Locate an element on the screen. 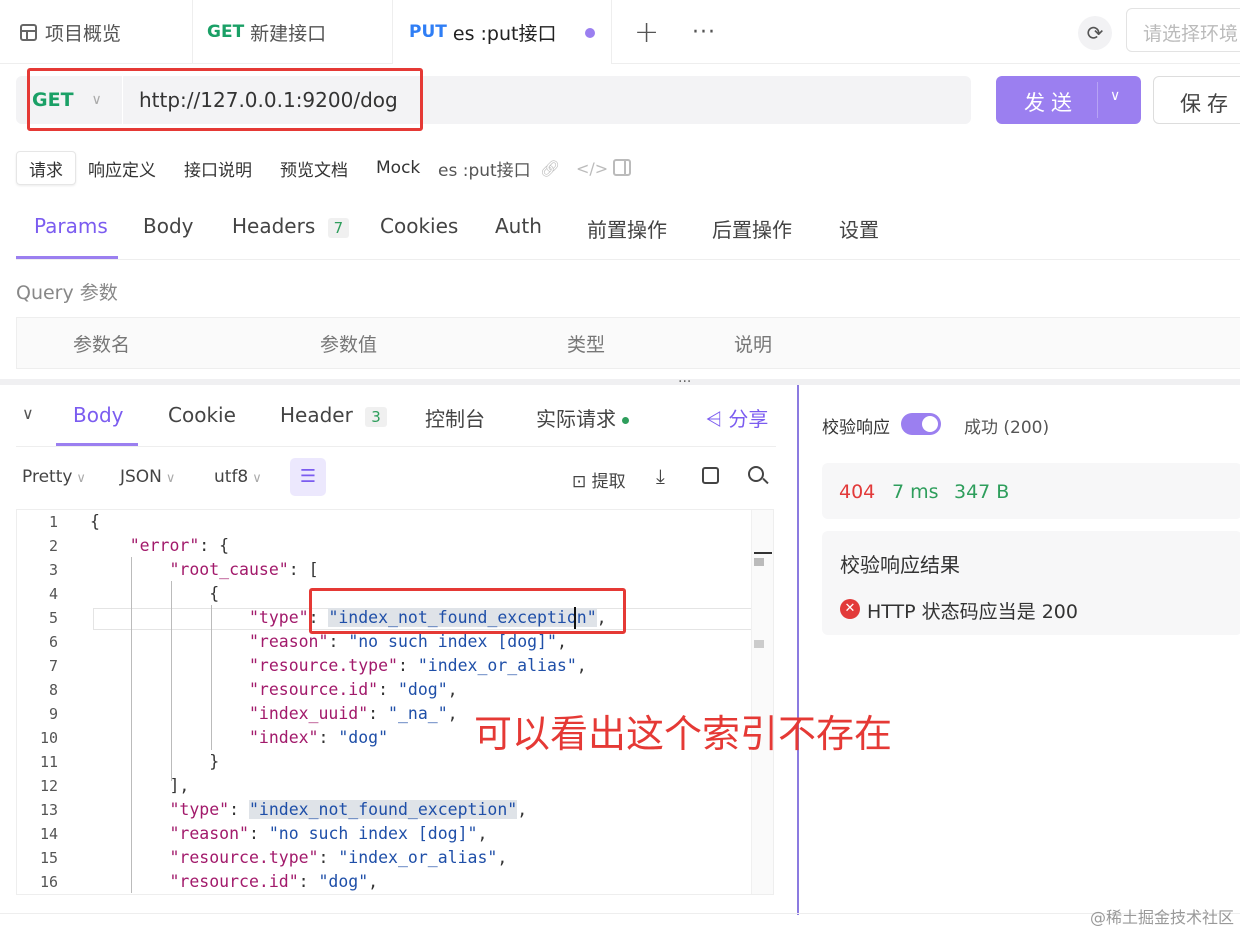 This screenshot has width=1240, height=932. format-json-label: JSON is located at coordinates (141, 477).